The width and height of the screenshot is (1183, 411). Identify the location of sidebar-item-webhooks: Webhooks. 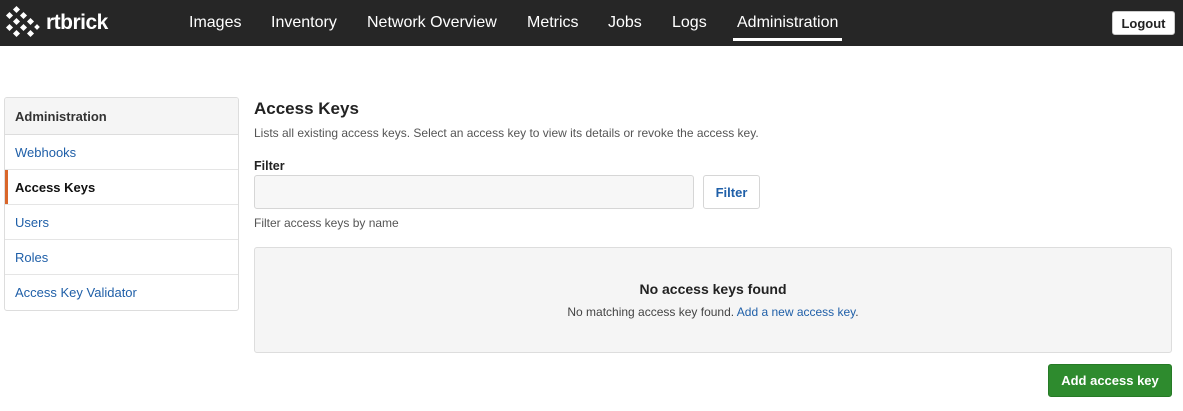
(121, 152).